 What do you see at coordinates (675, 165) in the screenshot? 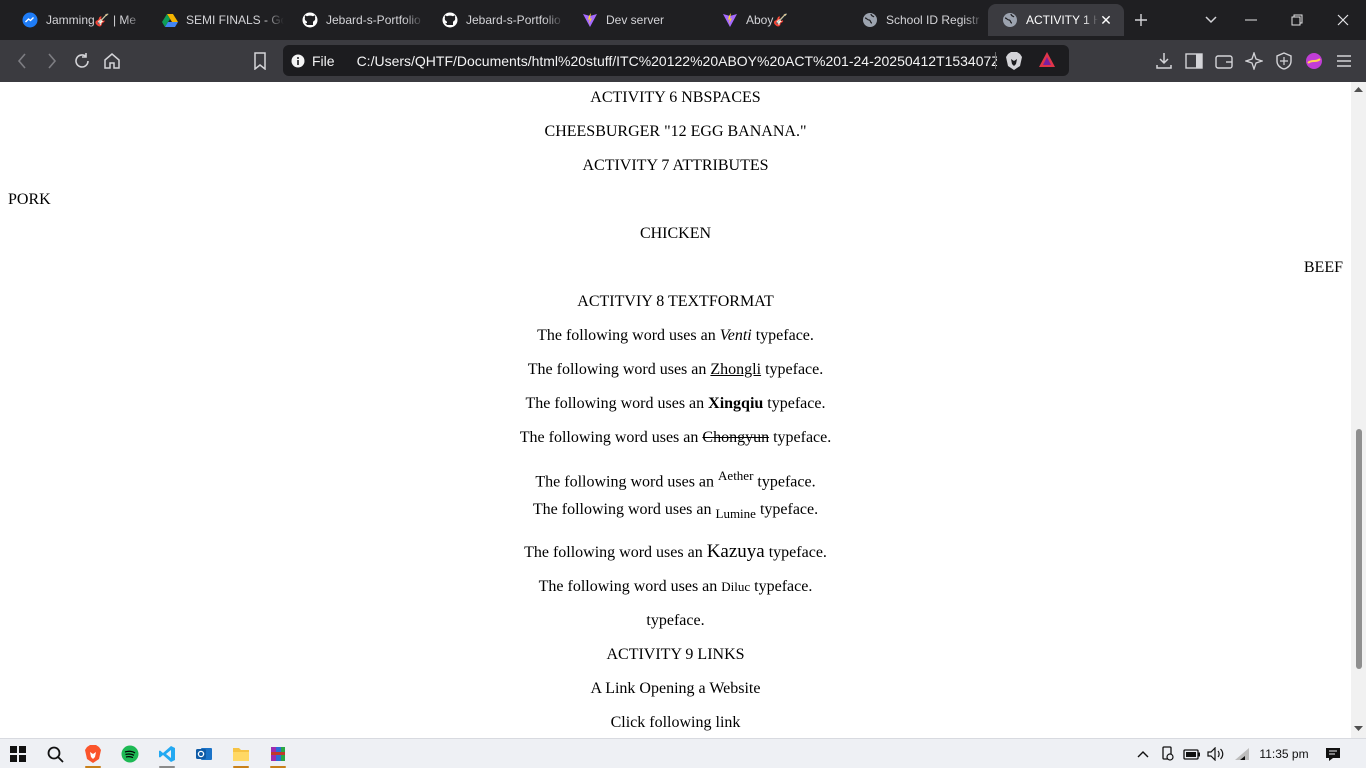
I see `heading-activity-7: ACTIVITY 7 ATTRIBUTES` at bounding box center [675, 165].